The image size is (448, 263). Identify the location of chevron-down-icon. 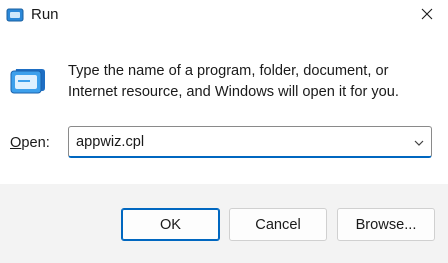
(419, 142).